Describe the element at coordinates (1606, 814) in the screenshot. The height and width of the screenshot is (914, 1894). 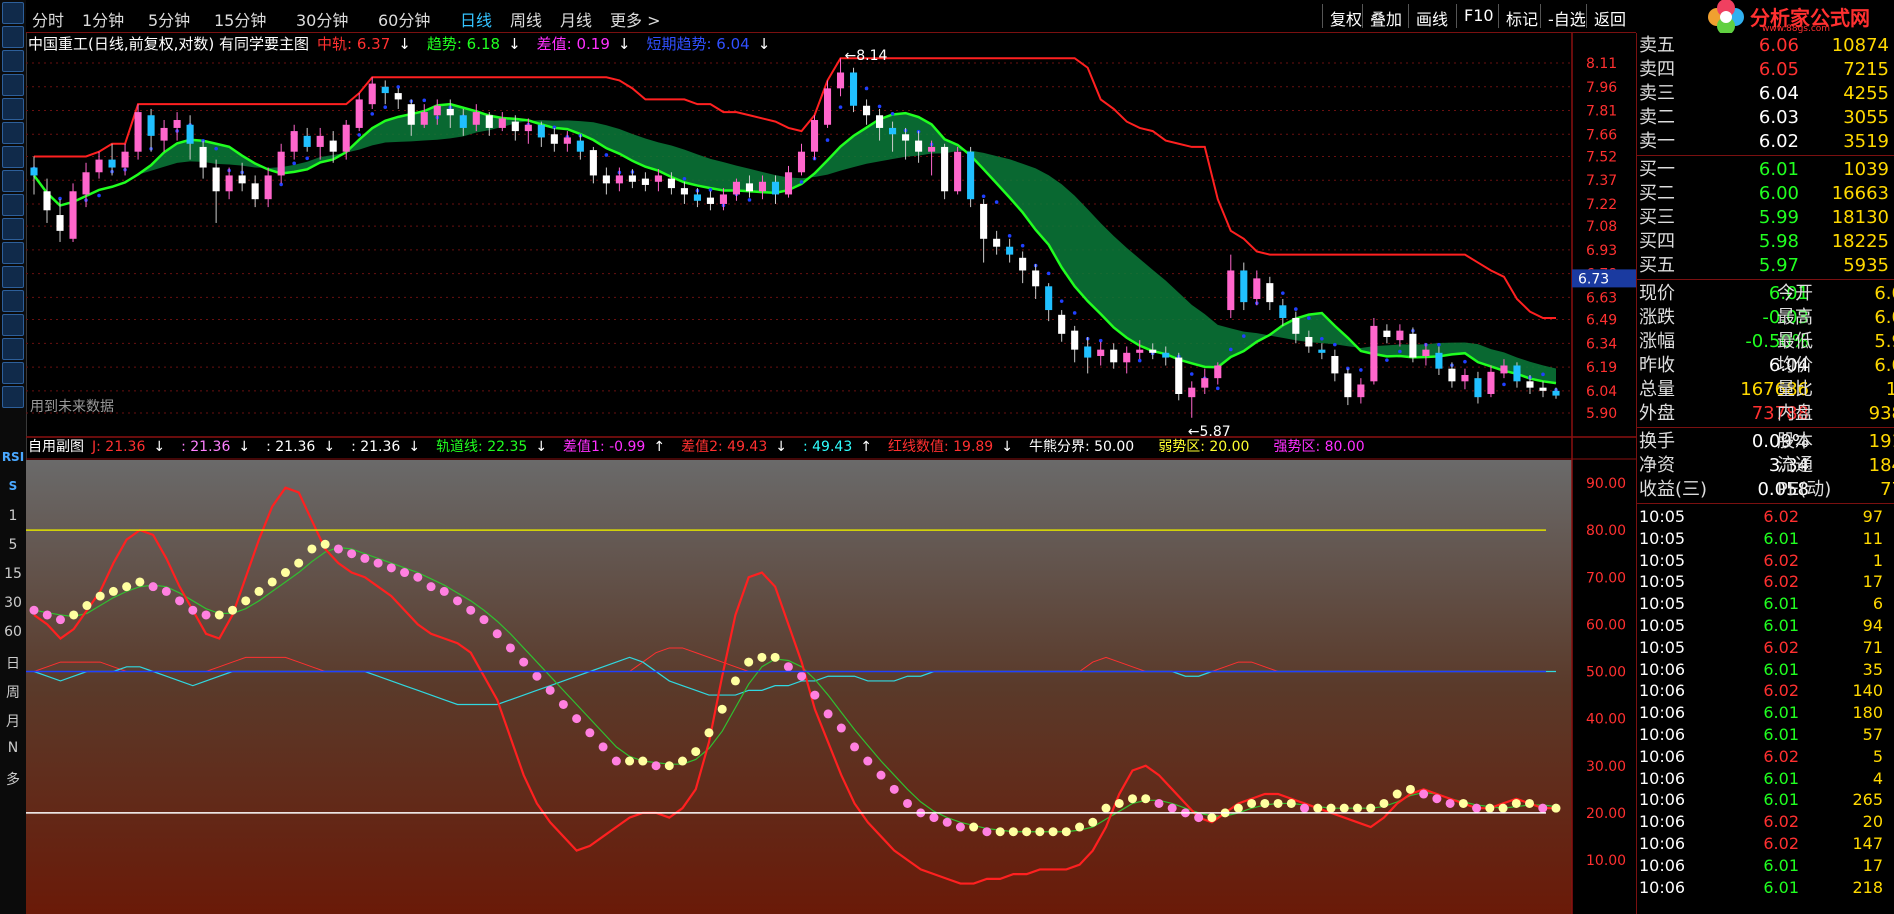
I see `sub-axis-label: 20.00` at that location.